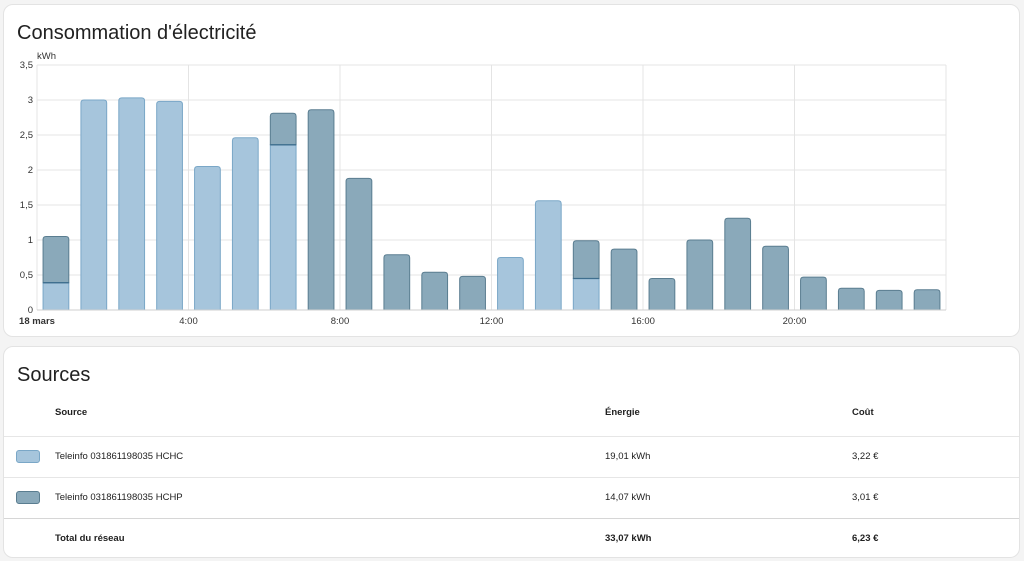  Describe the element at coordinates (54, 375) in the screenshot. I see `sources-card-title: Sources` at that location.